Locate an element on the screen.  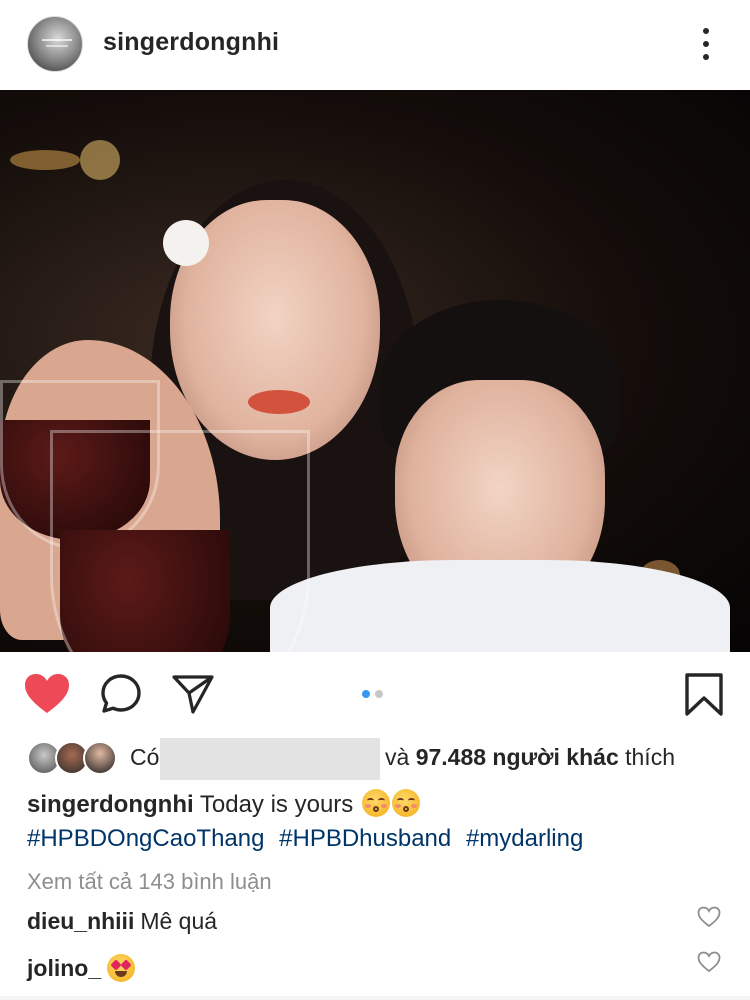
caption-hashtags: #HPBDOngCaoThang #HPBDhusband #mydarling is located at coordinates (309, 839).